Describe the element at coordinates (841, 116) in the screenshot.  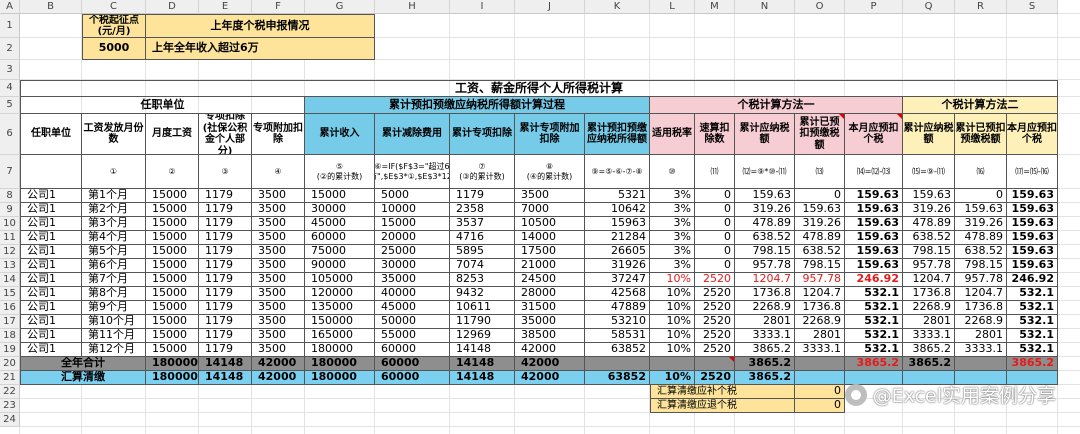
I see `comment-indicator-icon` at that location.